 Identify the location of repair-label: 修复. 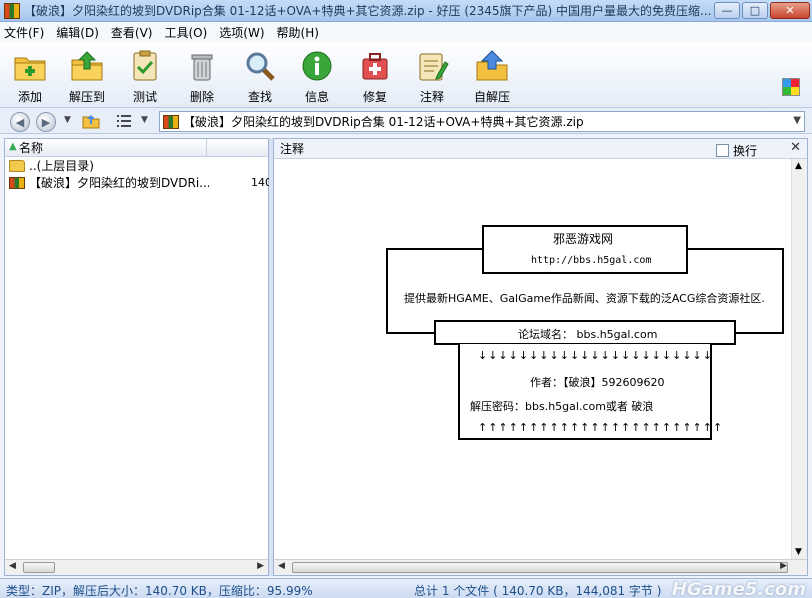
(374, 97).